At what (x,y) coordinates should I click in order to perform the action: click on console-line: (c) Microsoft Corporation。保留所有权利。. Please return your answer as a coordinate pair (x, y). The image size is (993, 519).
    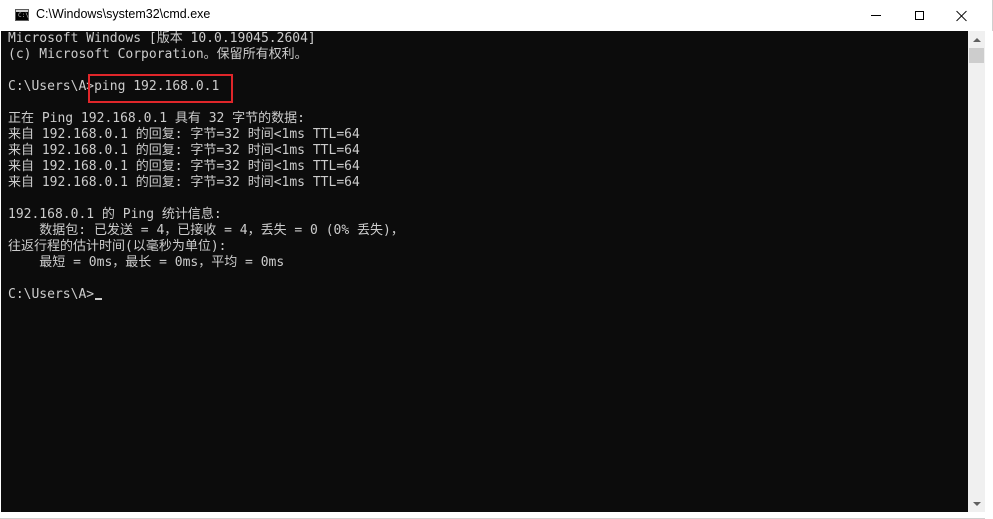
    Looking at the image, I should click on (158, 54).